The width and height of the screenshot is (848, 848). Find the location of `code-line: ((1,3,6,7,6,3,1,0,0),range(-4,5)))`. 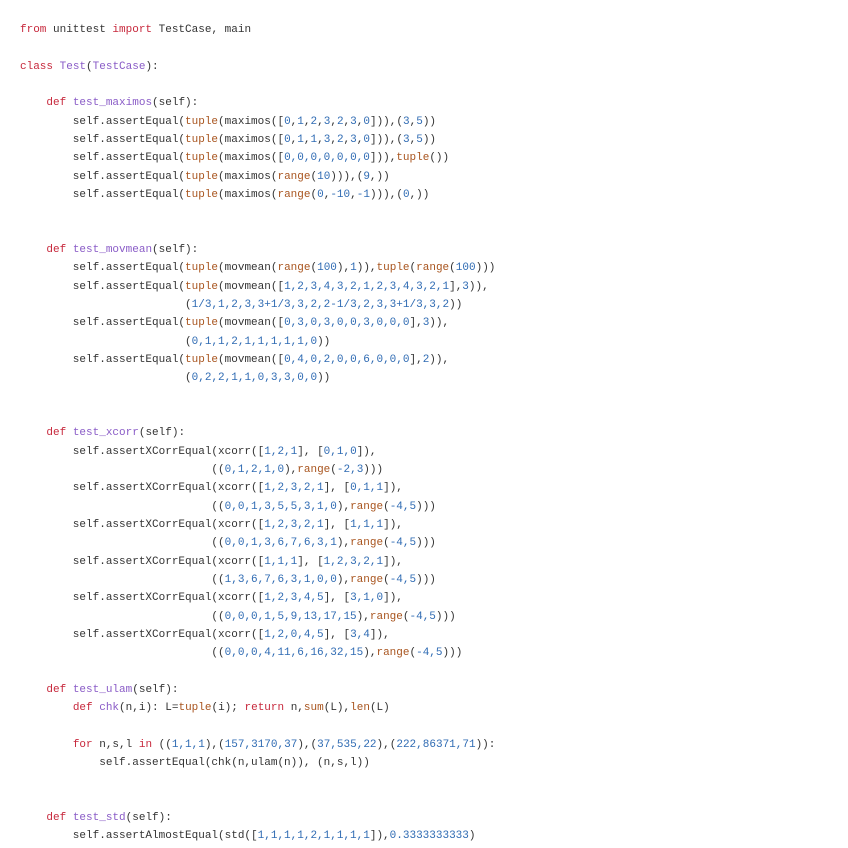

code-line: ((1,3,6,7,6,3,1,0,0),range(-4,5))) is located at coordinates (257, 580).